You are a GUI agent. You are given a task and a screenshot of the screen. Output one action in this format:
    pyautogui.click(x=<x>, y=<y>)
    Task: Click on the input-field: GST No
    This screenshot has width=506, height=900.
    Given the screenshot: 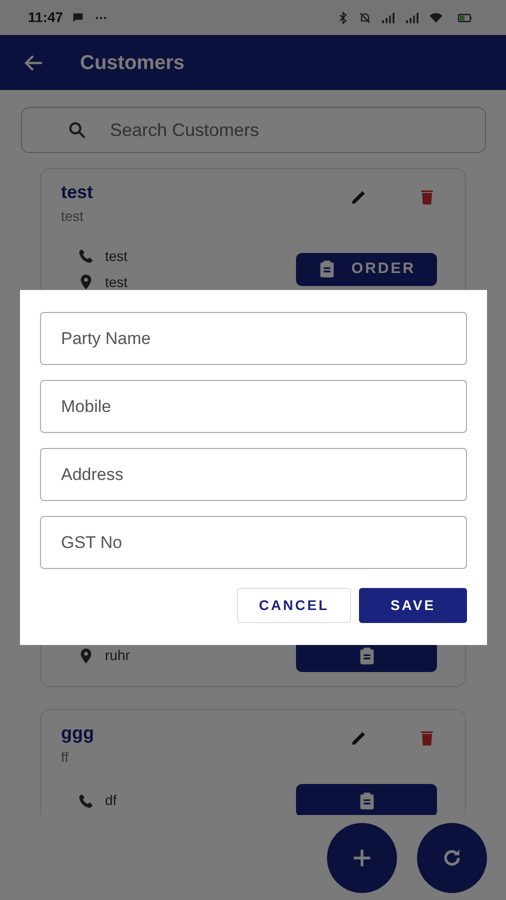 What is the action you would take?
    pyautogui.click(x=253, y=542)
    